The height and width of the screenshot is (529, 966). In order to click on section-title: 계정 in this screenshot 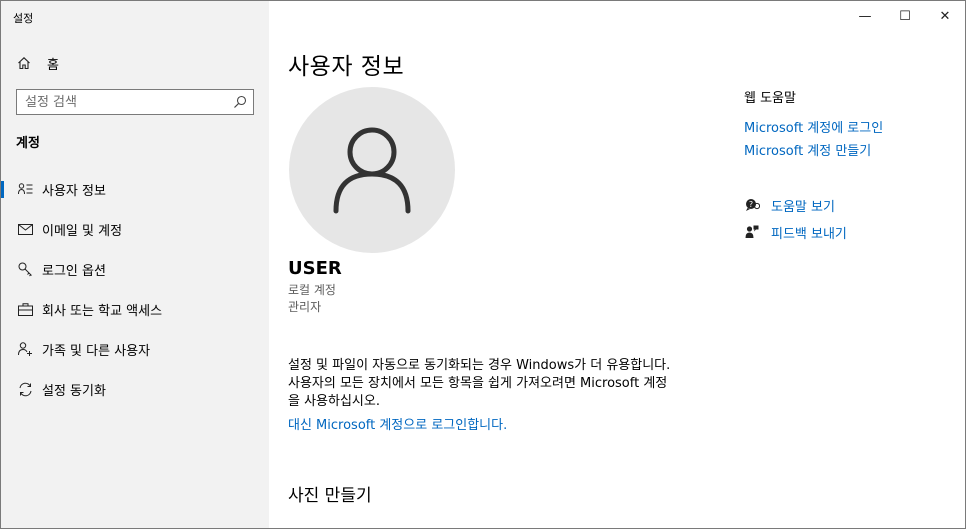, I will do `click(28, 143)`.